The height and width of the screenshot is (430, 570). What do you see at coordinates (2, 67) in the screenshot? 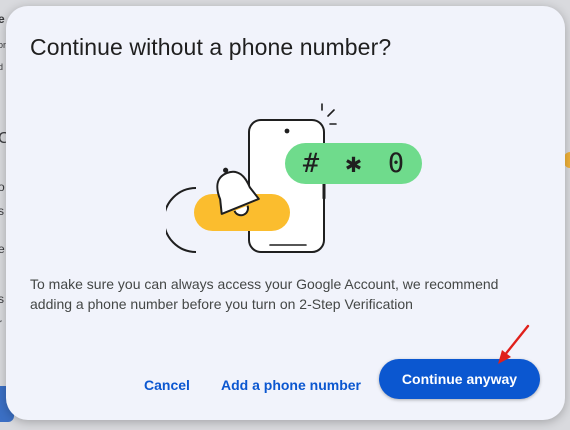
I see `background-text-fragment: d` at bounding box center [2, 67].